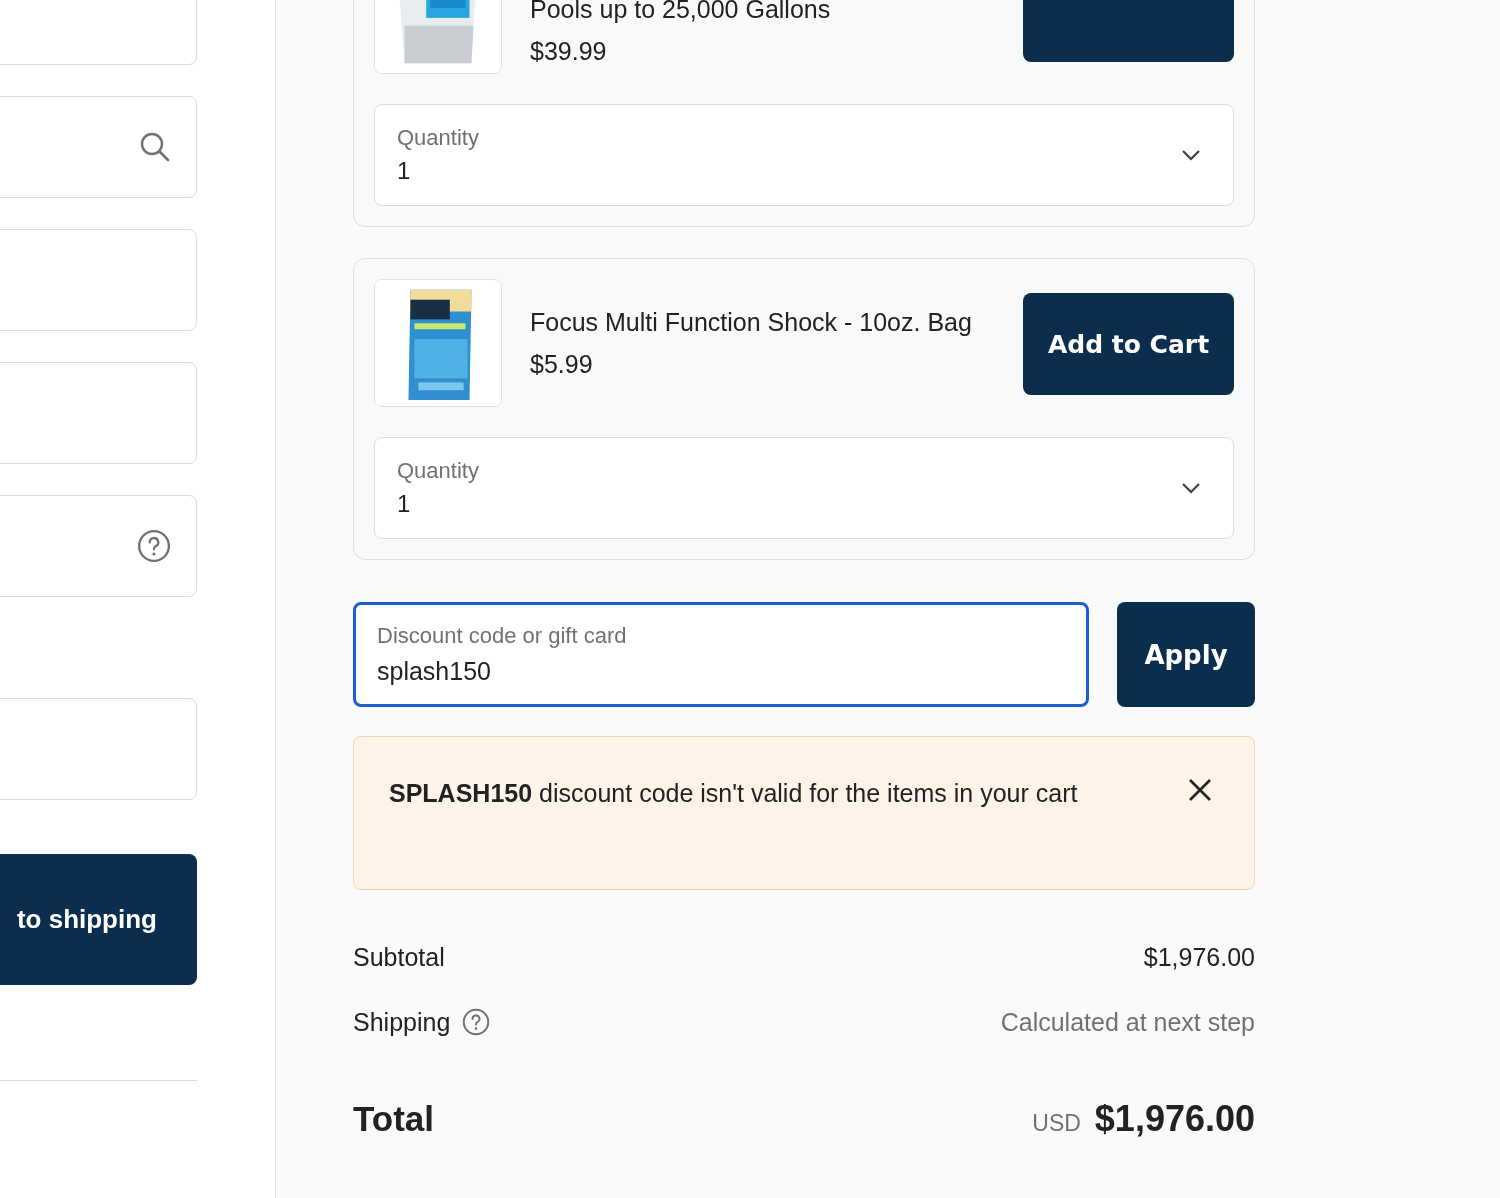  I want to click on discount-label: Discount code or gift card, so click(502, 636).